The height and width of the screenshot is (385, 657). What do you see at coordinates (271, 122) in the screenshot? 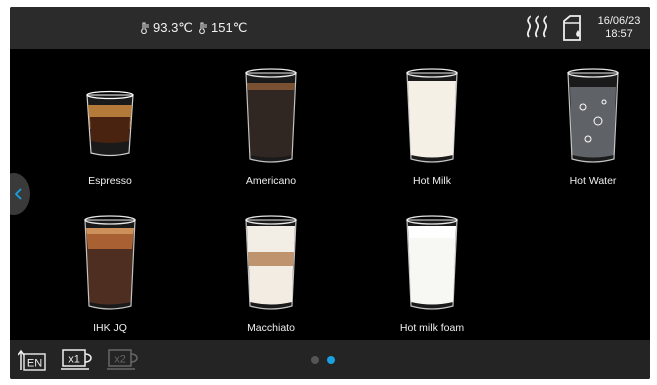
I see `drink-tile-americano: Americano` at bounding box center [271, 122].